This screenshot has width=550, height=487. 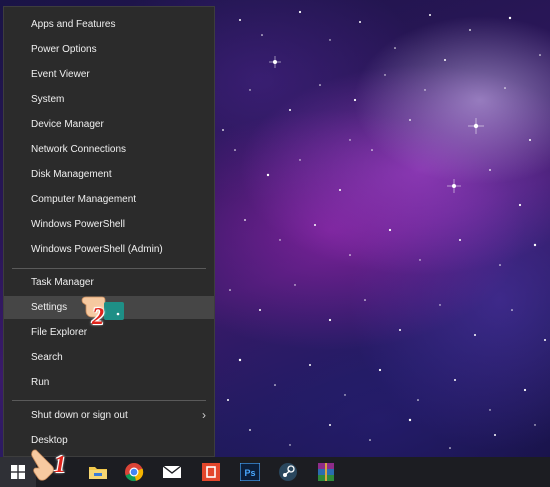 I want to click on taskbar-photoshop: Ps, so click(x=250, y=472).